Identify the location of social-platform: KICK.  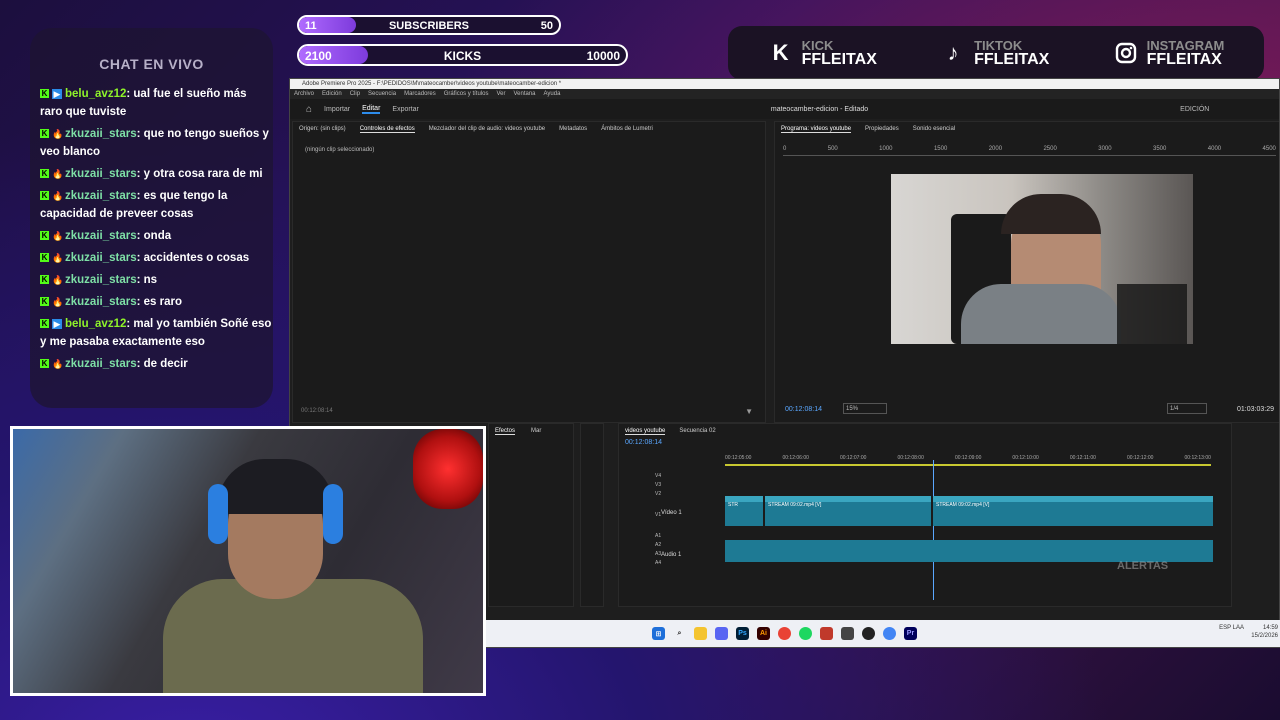
(817, 45).